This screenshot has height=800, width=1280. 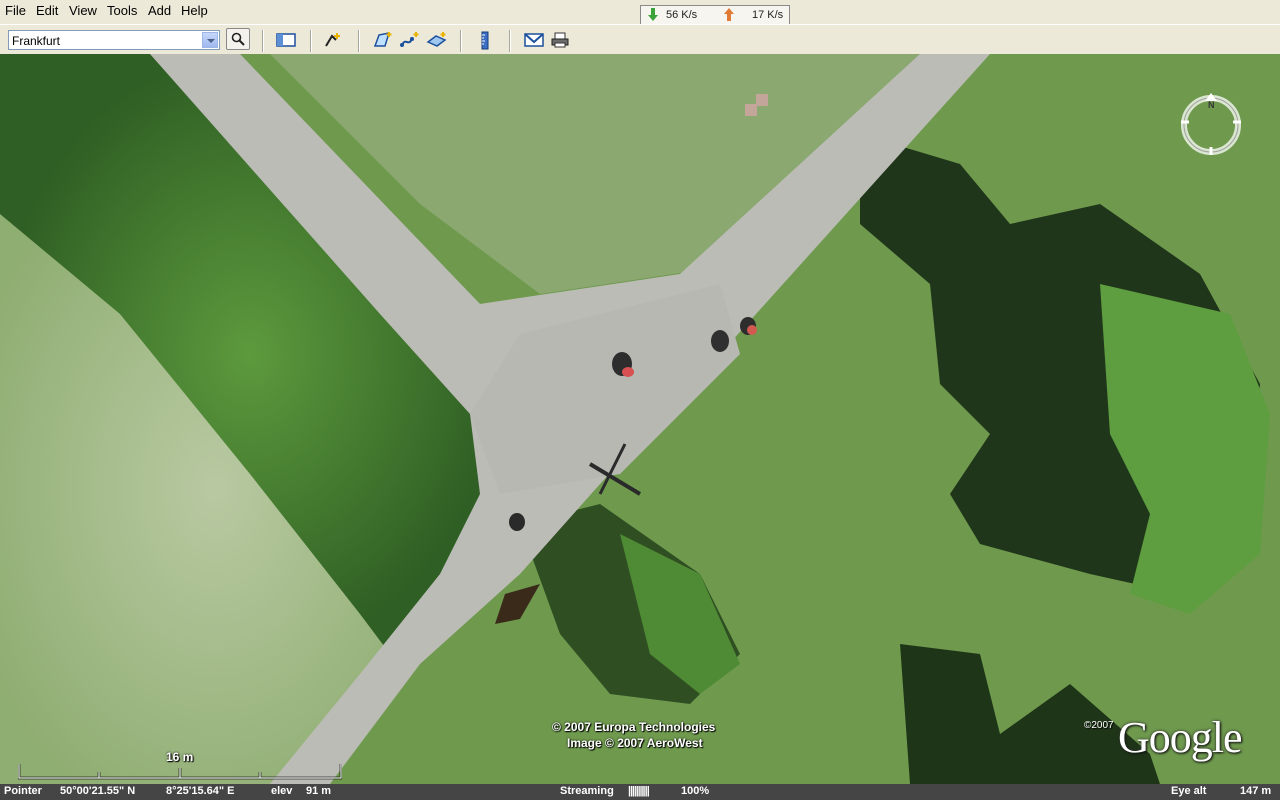 What do you see at coordinates (410, 40) in the screenshot?
I see `path-icon` at bounding box center [410, 40].